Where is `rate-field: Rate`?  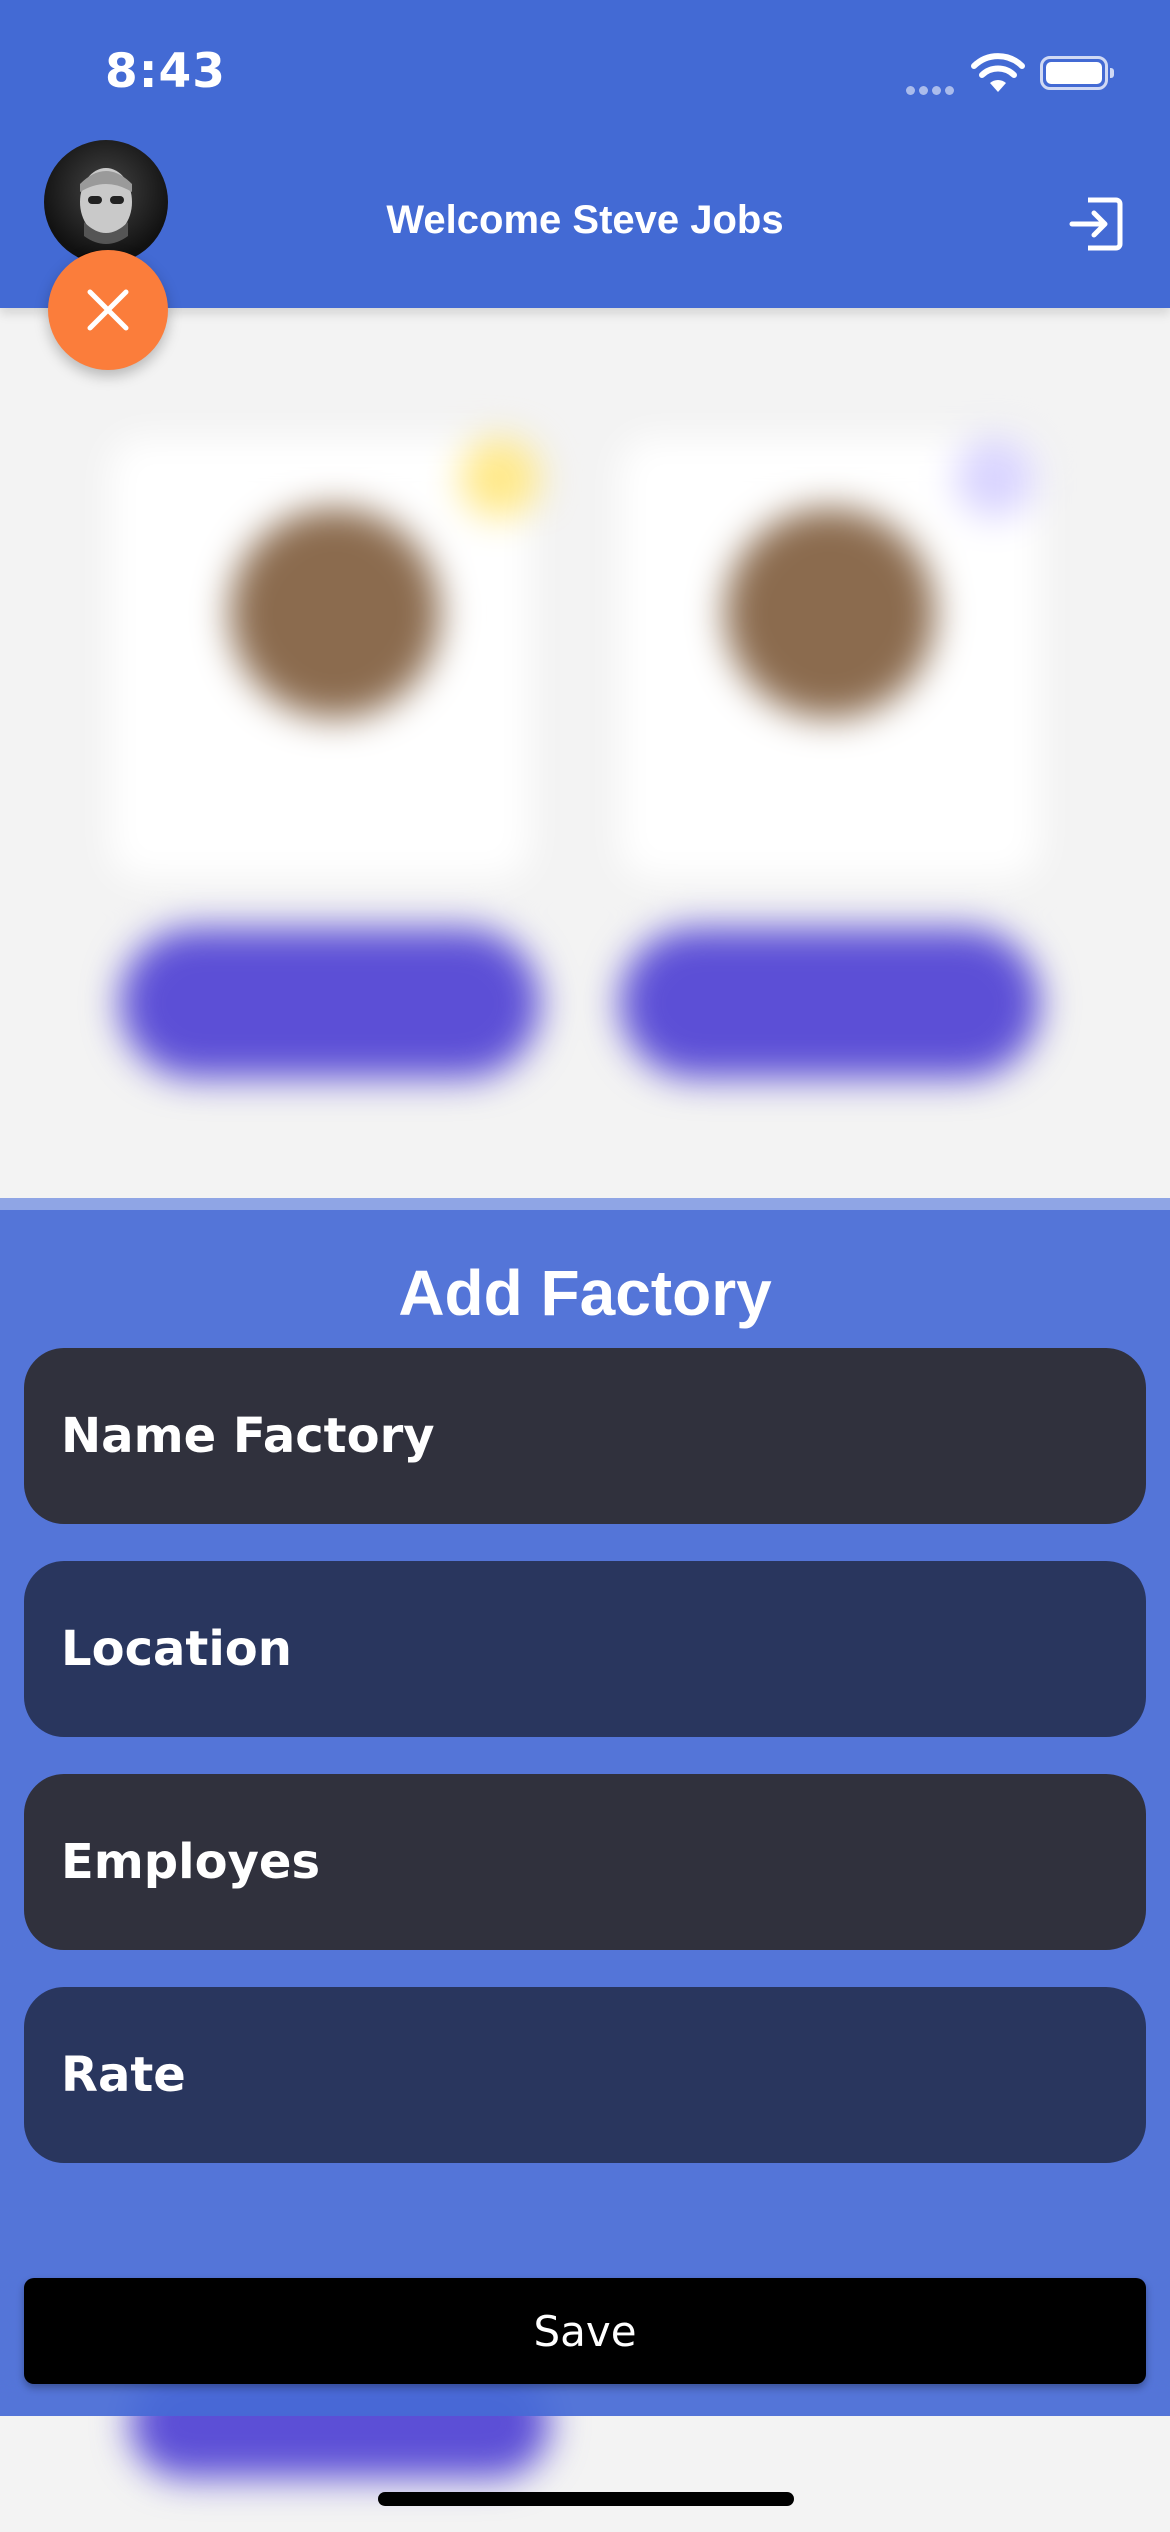 rate-field: Rate is located at coordinates (585, 2075).